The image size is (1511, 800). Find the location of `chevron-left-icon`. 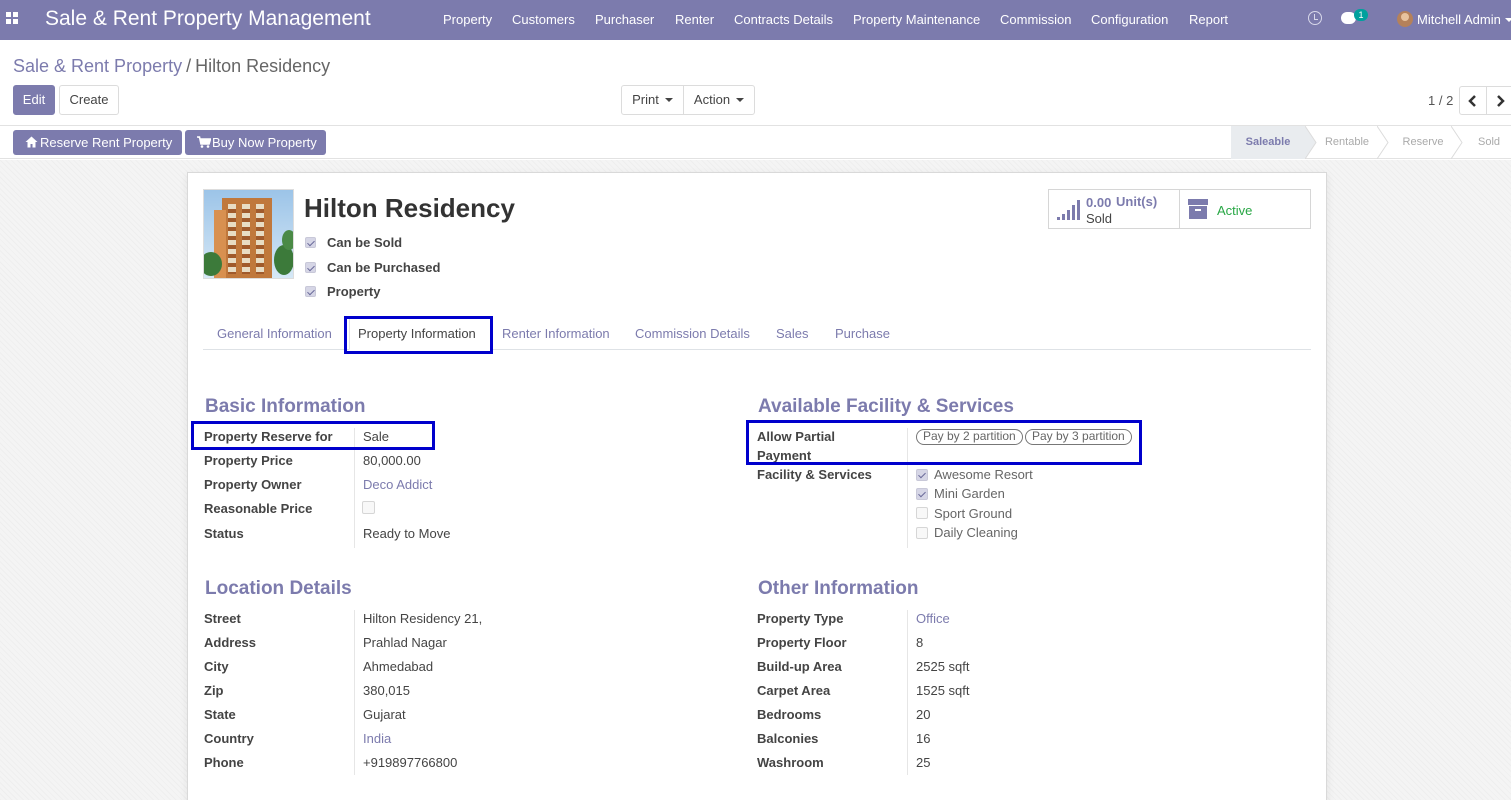

chevron-left-icon is located at coordinates (1472, 101).